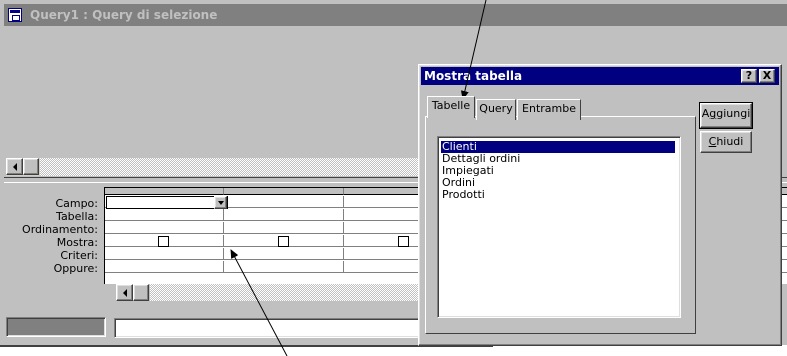  What do you see at coordinates (767, 76) in the screenshot?
I see `close-icon: X` at bounding box center [767, 76].